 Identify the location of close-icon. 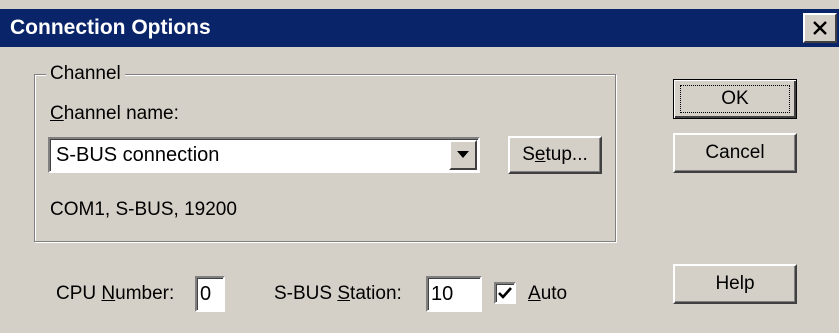
(820, 28).